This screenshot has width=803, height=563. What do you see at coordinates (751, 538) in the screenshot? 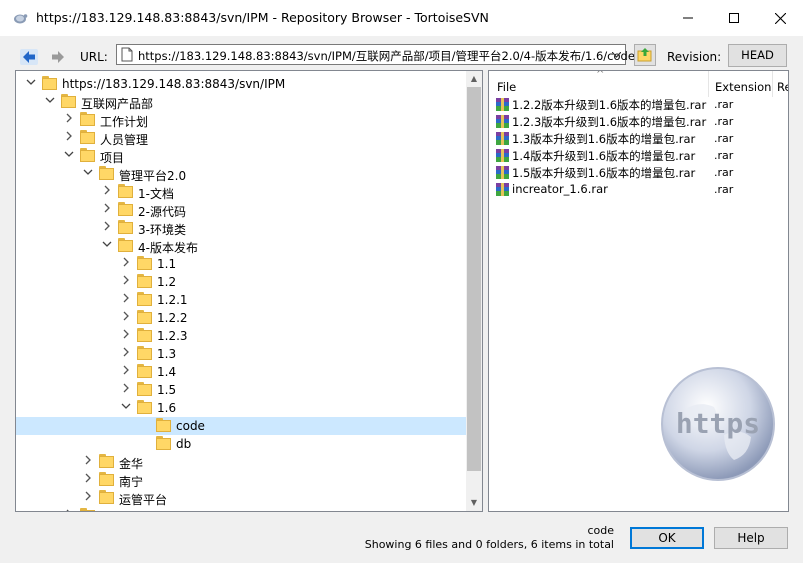
I see `help-button: Help` at bounding box center [751, 538].